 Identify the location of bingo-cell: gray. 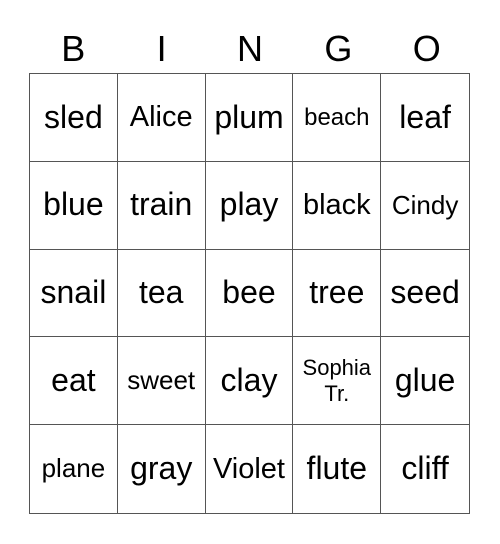
(162, 469).